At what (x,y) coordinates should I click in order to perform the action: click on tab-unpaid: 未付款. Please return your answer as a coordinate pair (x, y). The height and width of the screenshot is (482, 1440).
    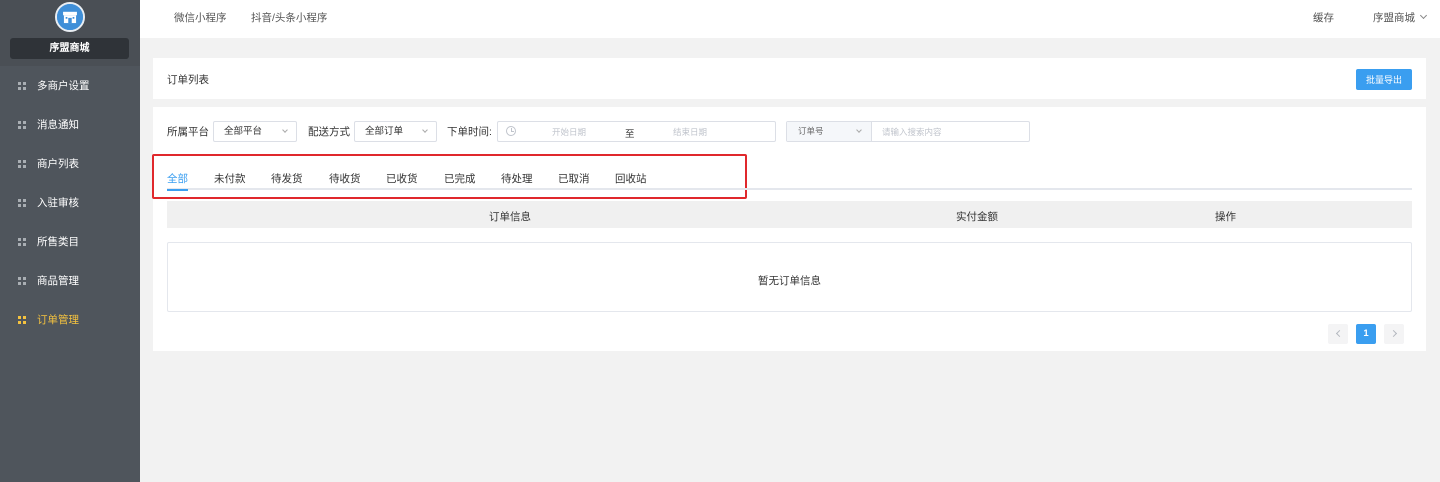
    Looking at the image, I should click on (230, 180).